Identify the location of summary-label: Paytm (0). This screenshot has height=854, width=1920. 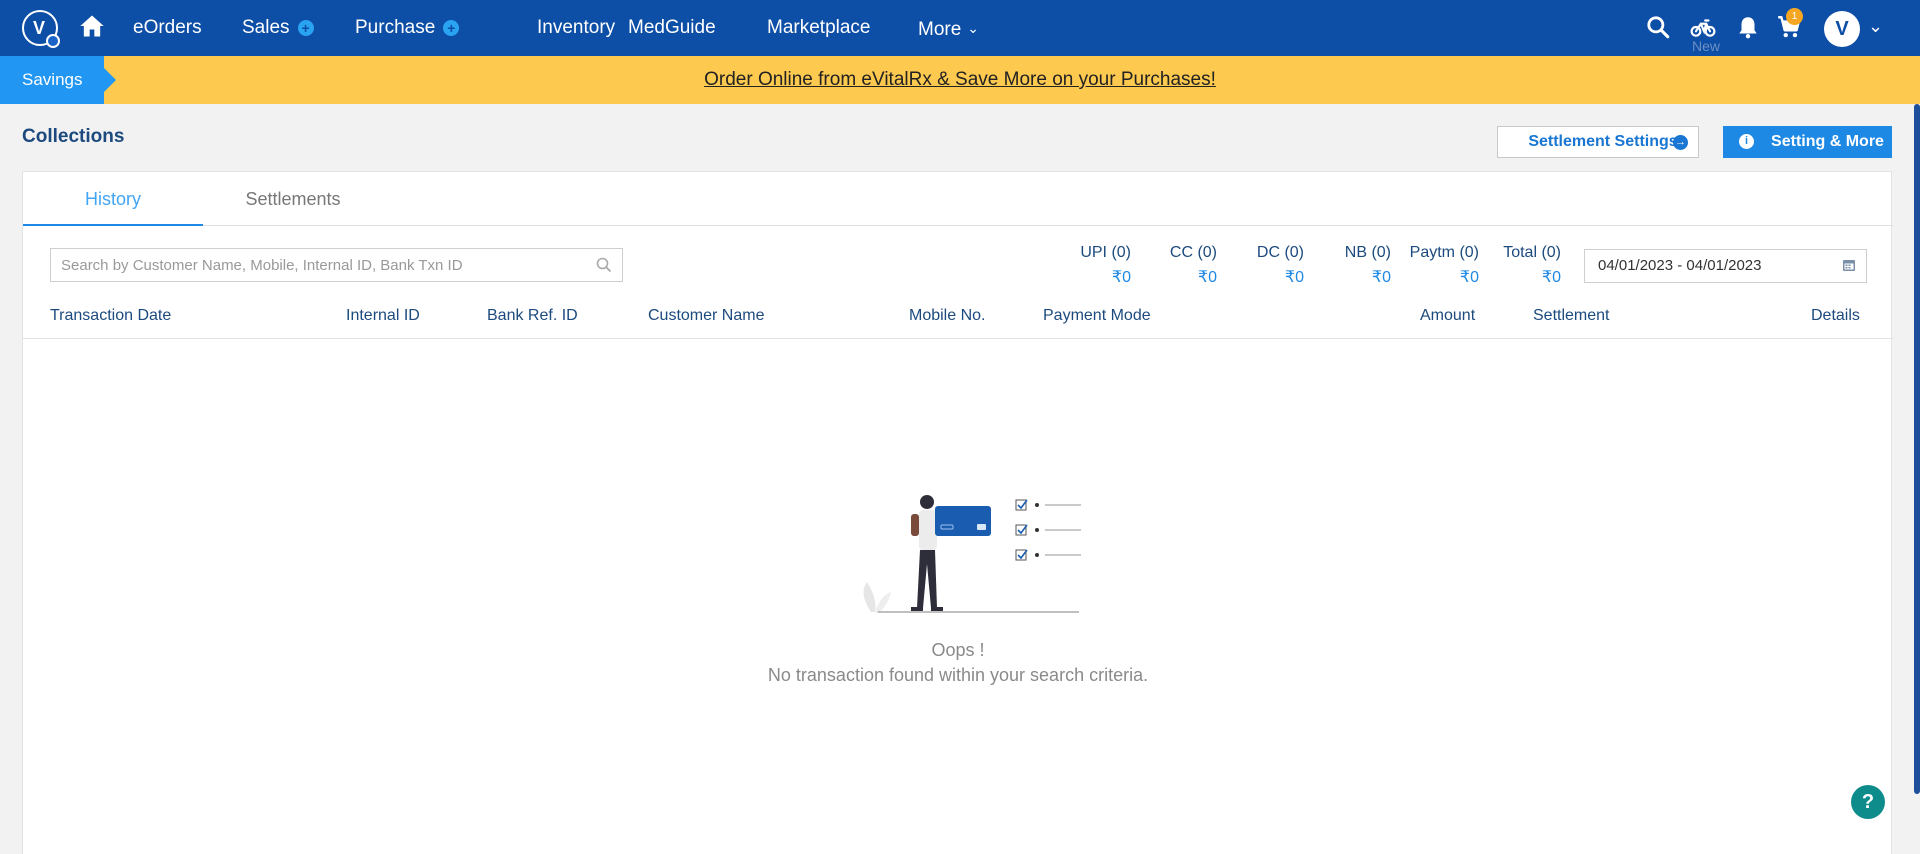
(1444, 252).